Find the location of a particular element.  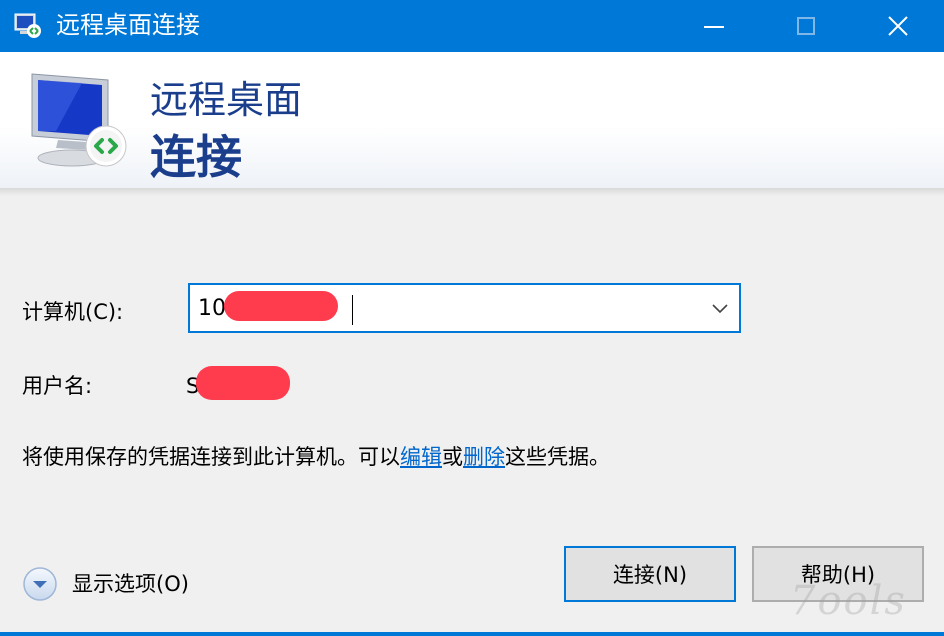

credentials-info: 将使用保存的凭据连接到此计算机。可以编辑或删除这些凭据。 is located at coordinates (316, 457).